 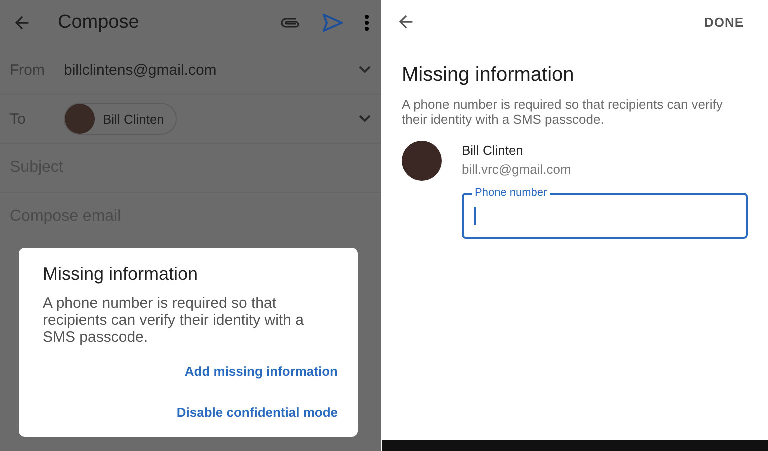 I want to click on dialog-title: Missing information, so click(x=121, y=274).